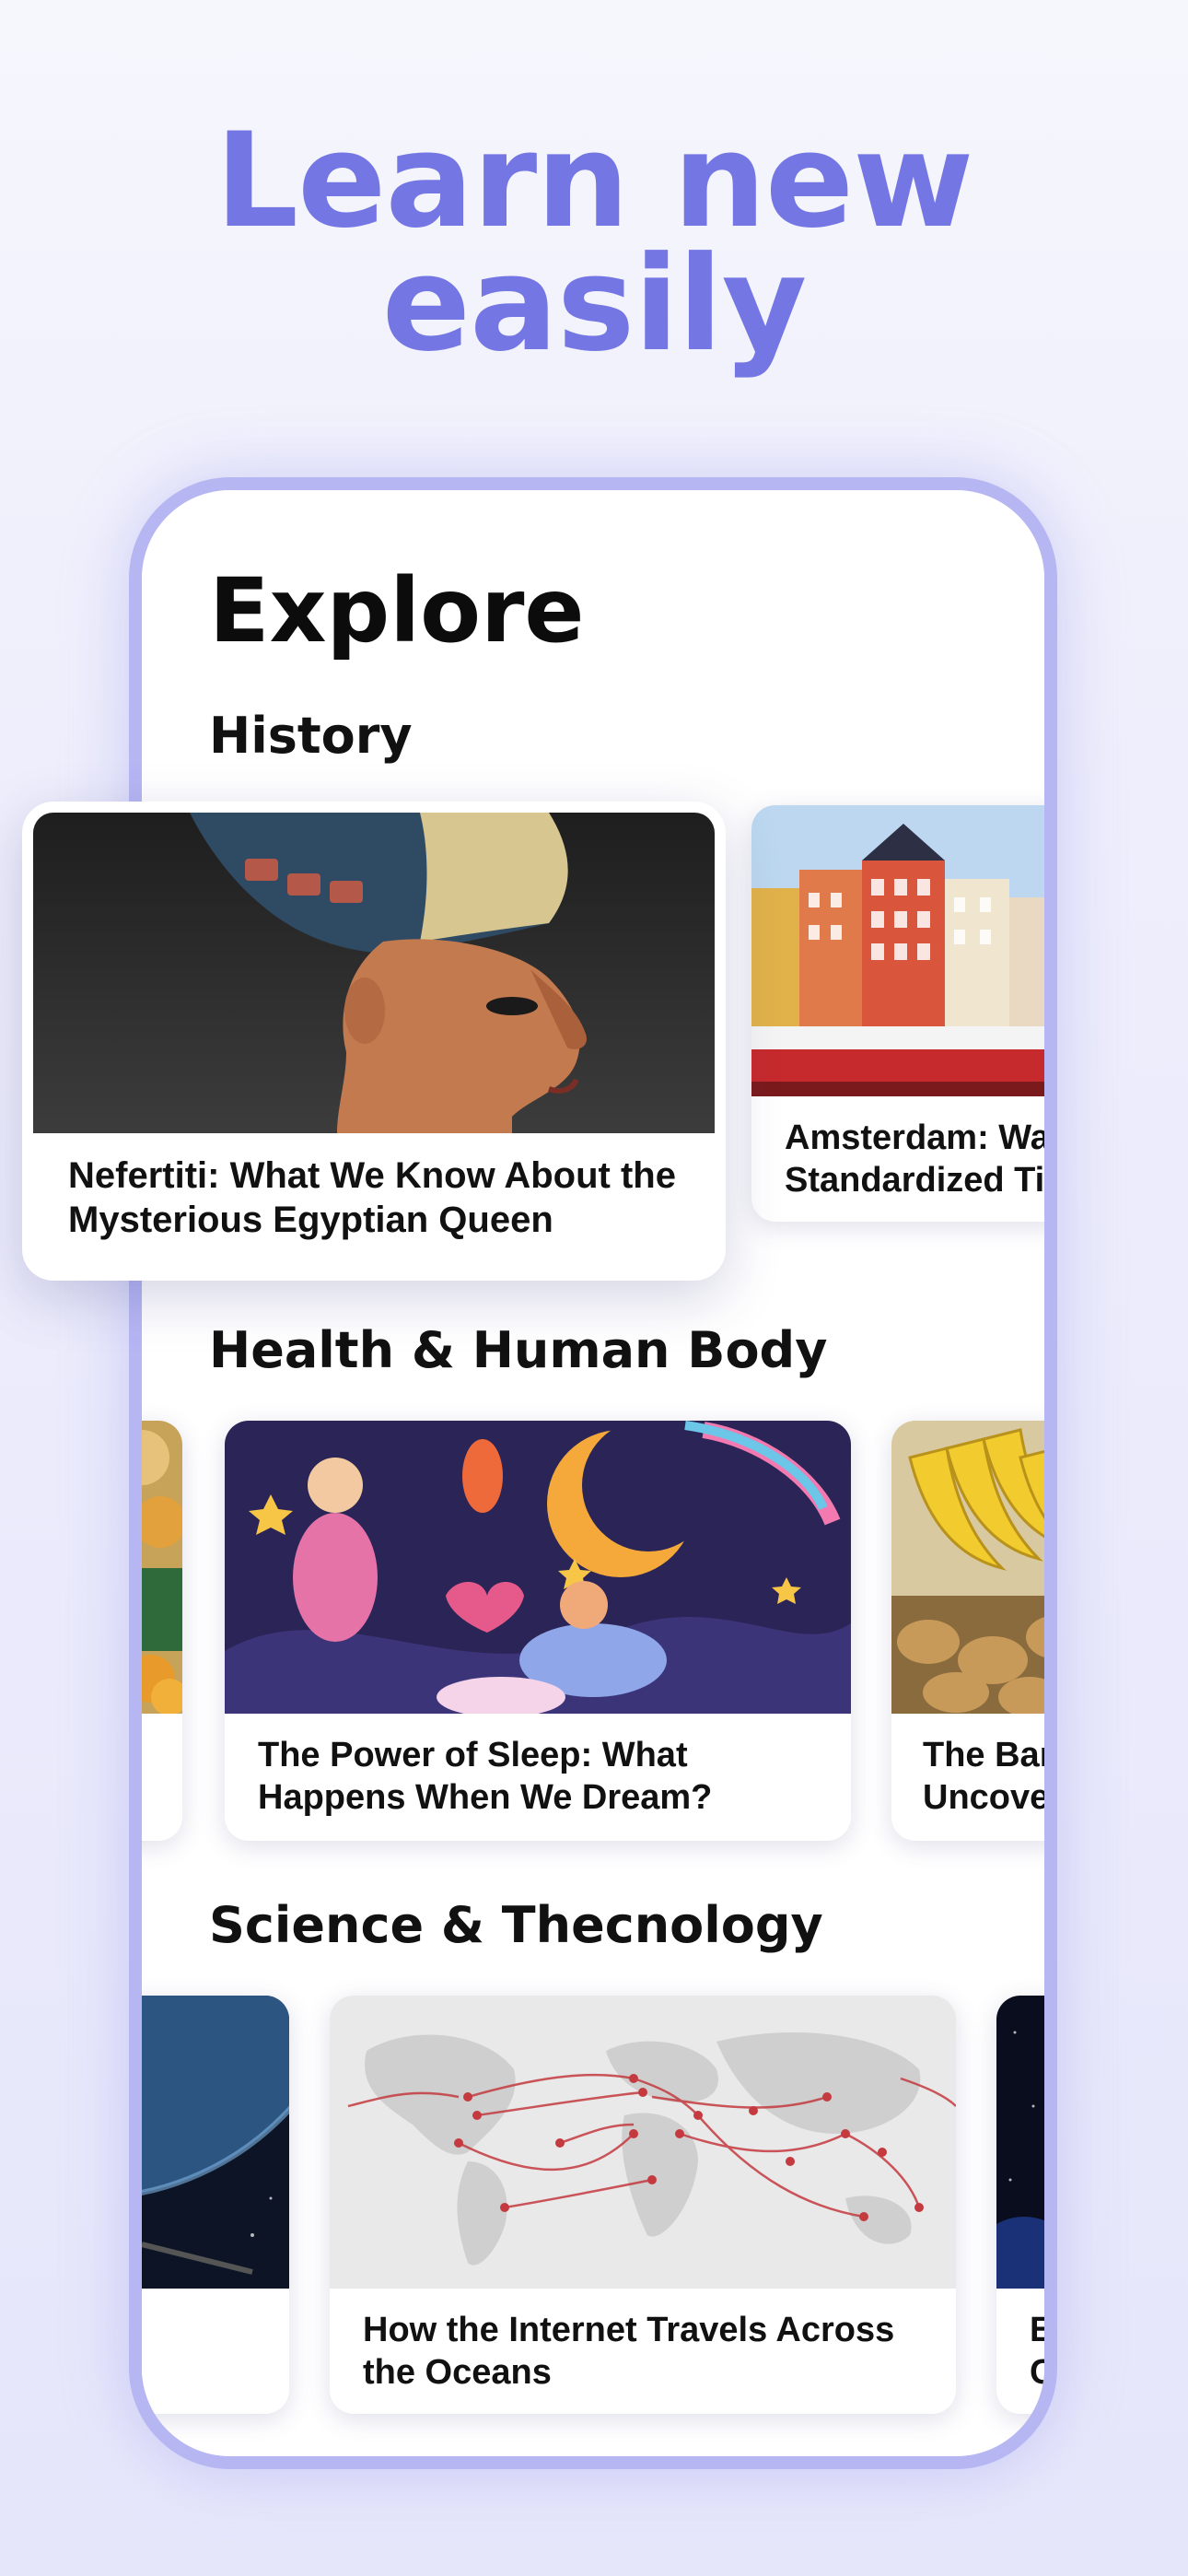  What do you see at coordinates (518, 1350) in the screenshot?
I see `section-title-health: Health & Human Body` at bounding box center [518, 1350].